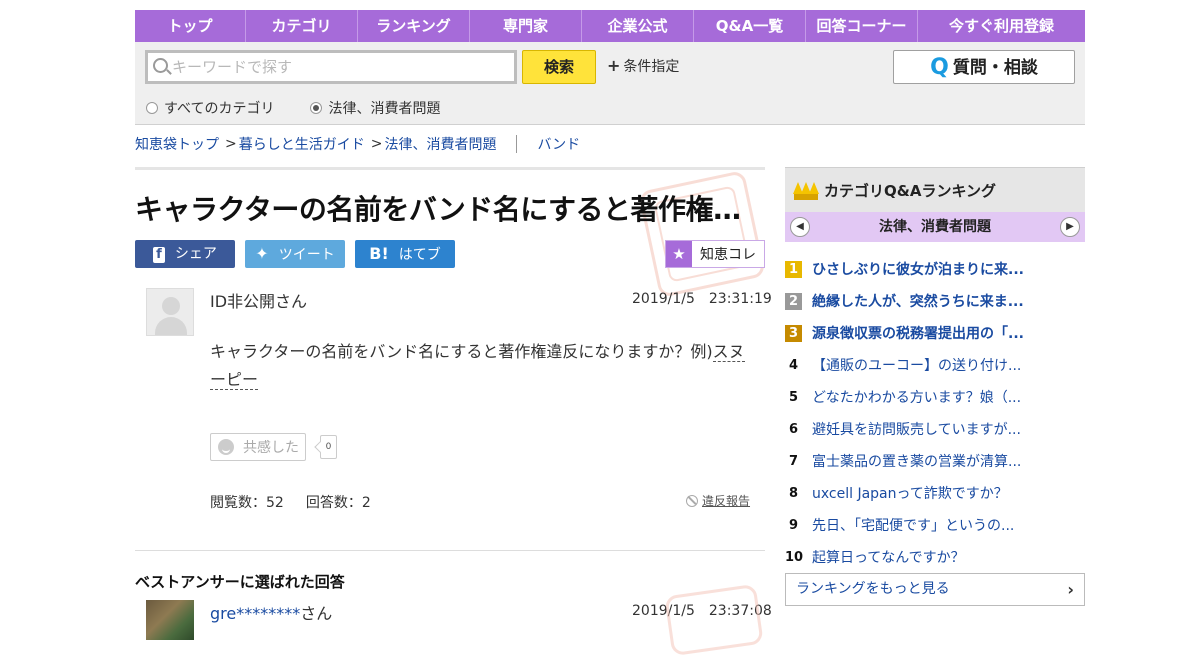 The height and width of the screenshot is (656, 1200). I want to click on condition-toggle: + 条件指定, so click(643, 66).